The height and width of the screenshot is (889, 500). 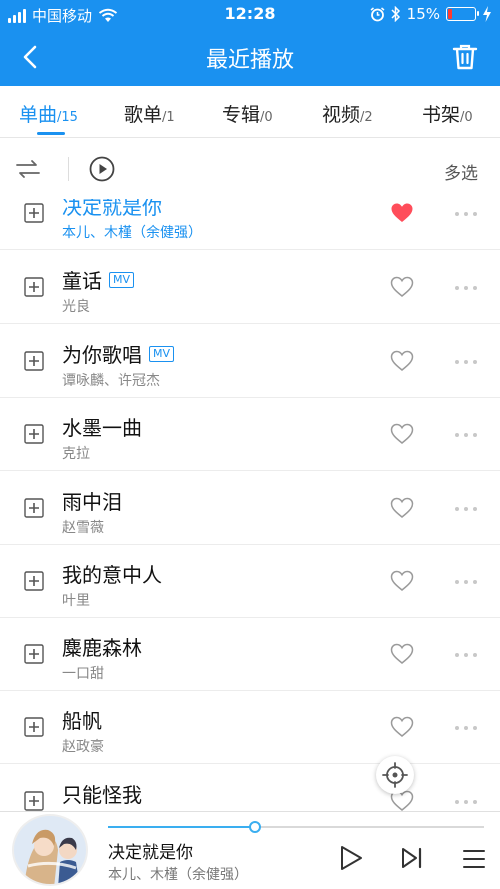 I want to click on tab-videos: 视频/2, so click(x=347, y=113).